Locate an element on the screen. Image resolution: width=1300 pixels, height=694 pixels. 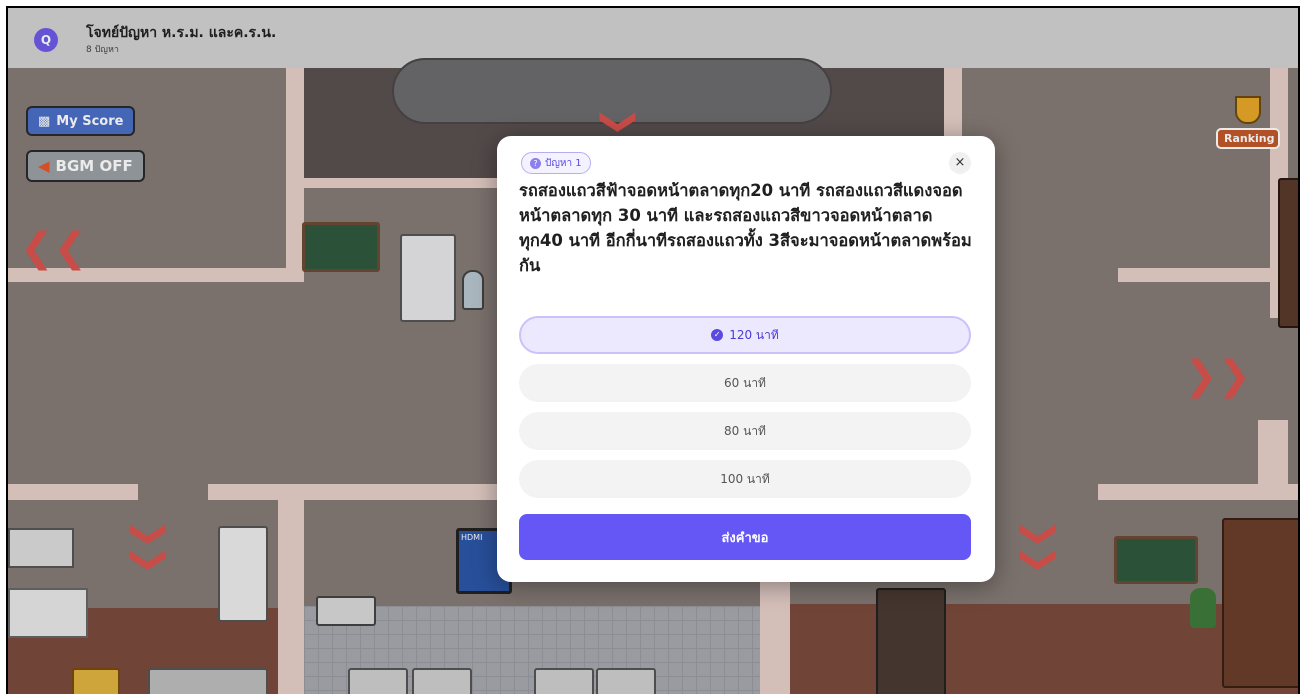
answer-option-label: 60 นาที is located at coordinates (745, 382).